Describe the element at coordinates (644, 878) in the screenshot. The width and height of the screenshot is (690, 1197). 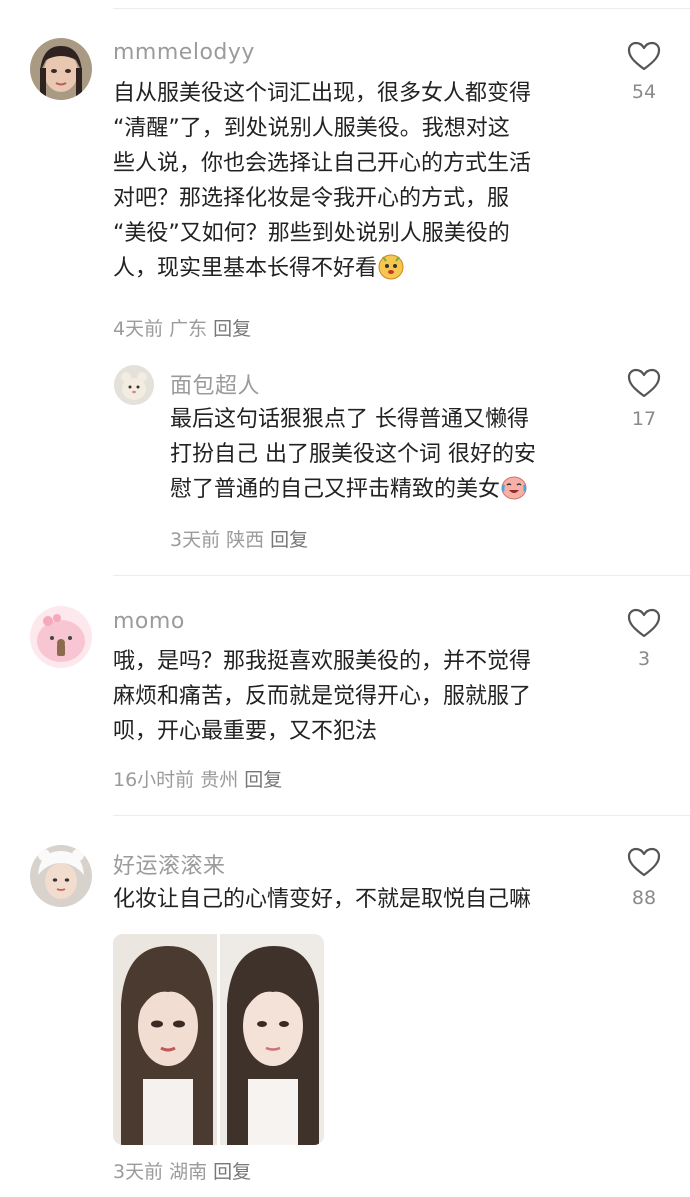
I see `like-button: 88` at that location.